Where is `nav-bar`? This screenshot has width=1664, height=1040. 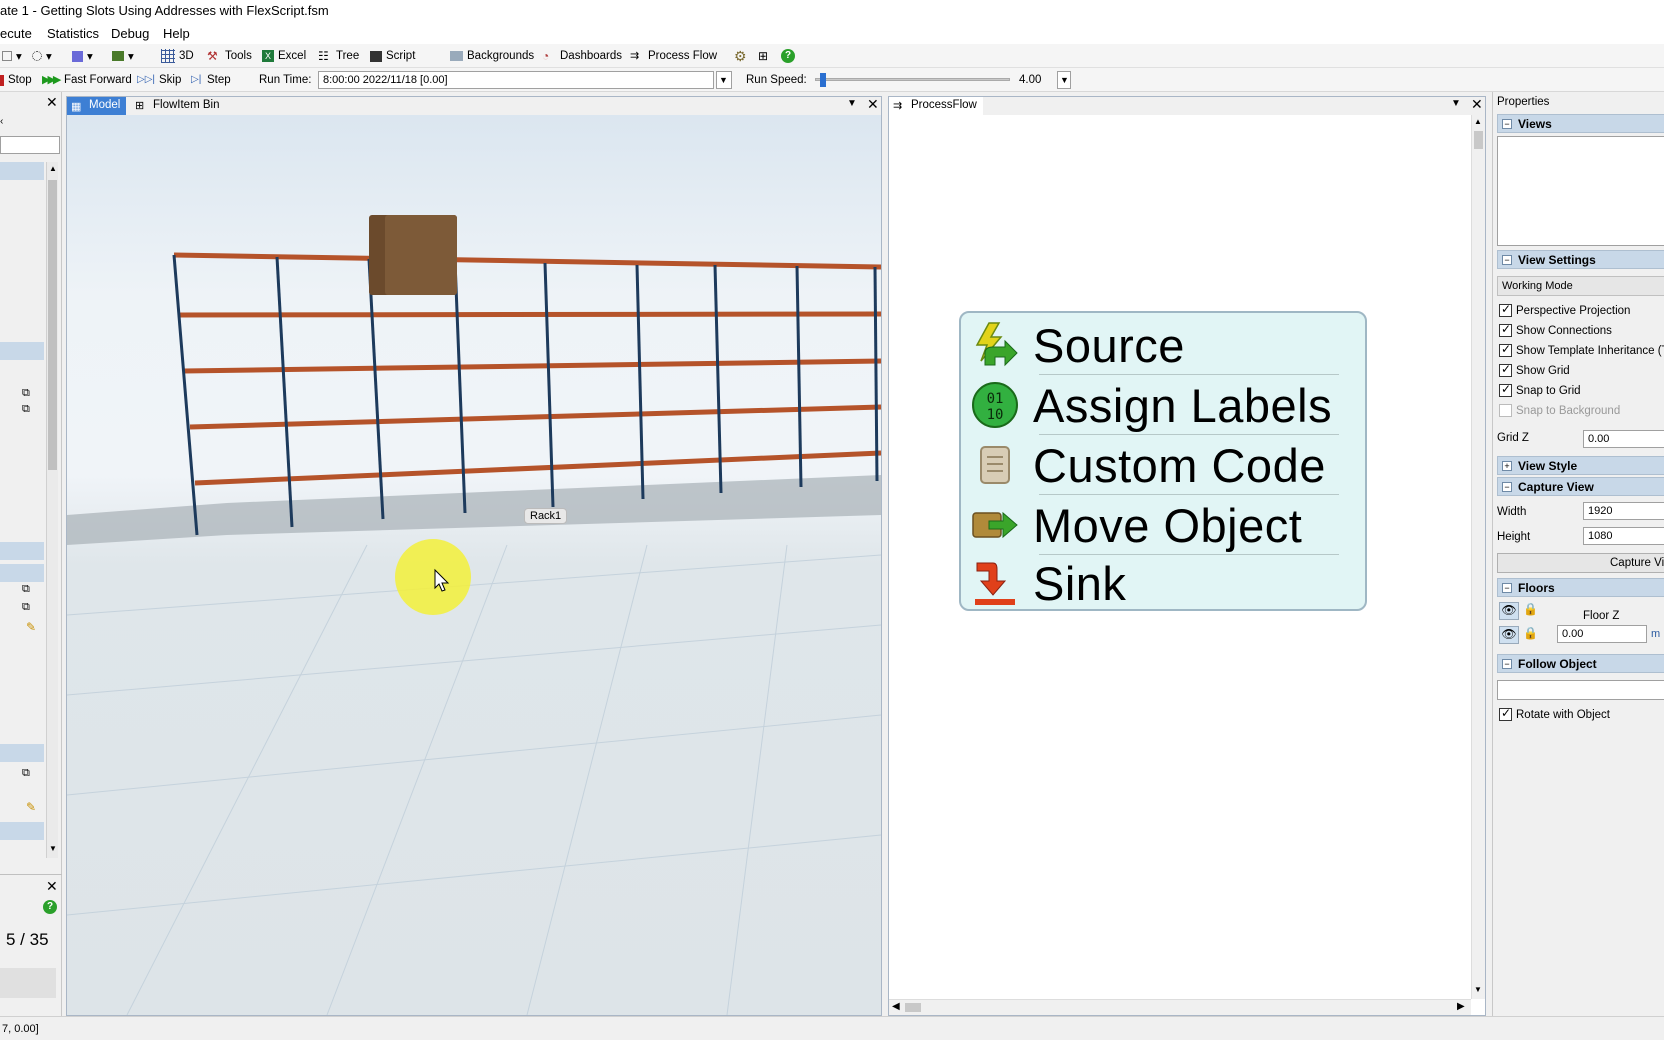
nav-bar is located at coordinates (28, 983).